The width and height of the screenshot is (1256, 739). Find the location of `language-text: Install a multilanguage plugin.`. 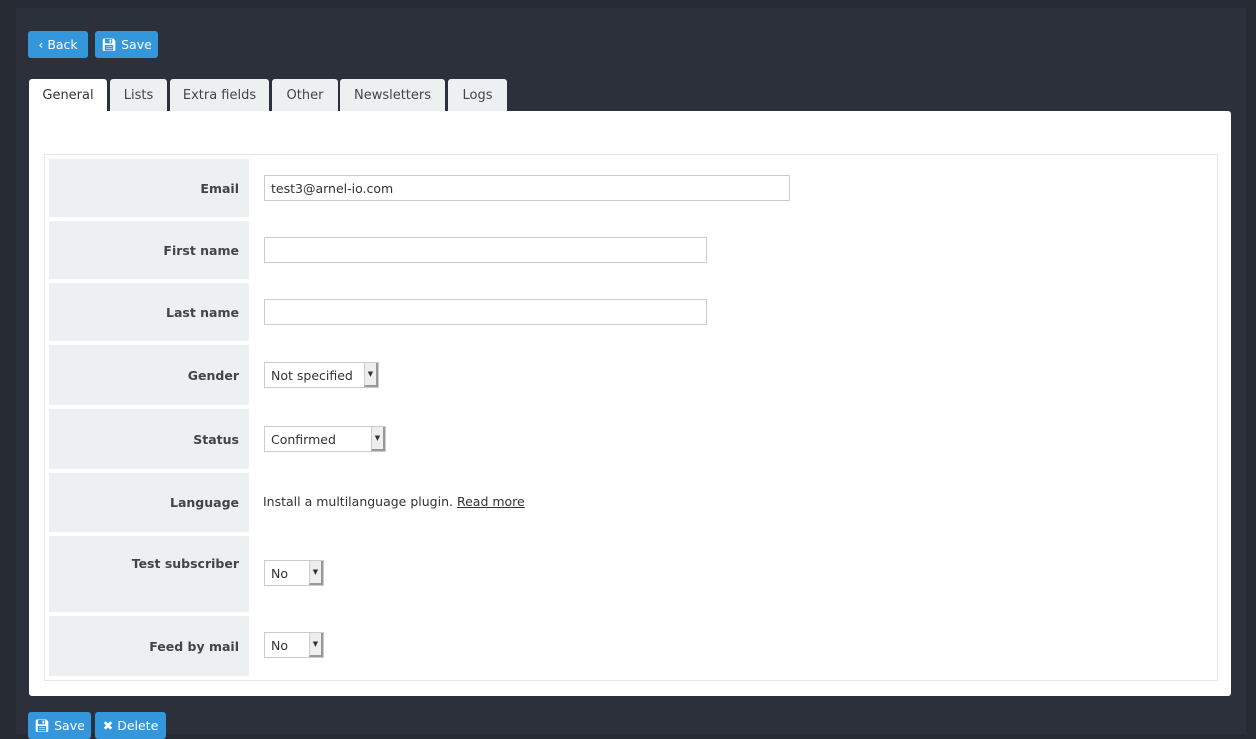

language-text: Install a multilanguage plugin. is located at coordinates (358, 501).